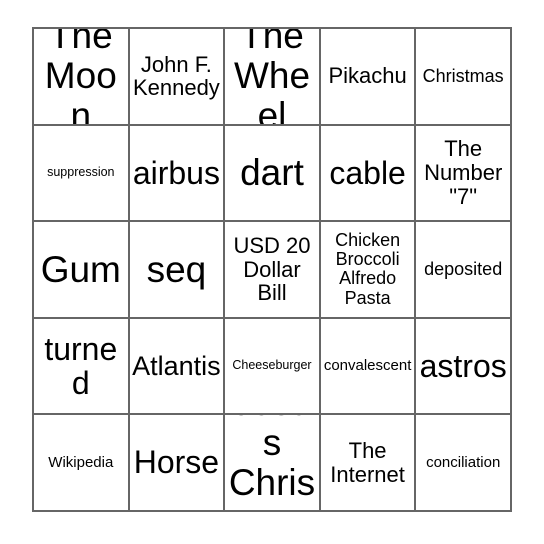 This screenshot has height=544, width=544. I want to click on bingo-cell-label: Pikachu, so click(367, 76).